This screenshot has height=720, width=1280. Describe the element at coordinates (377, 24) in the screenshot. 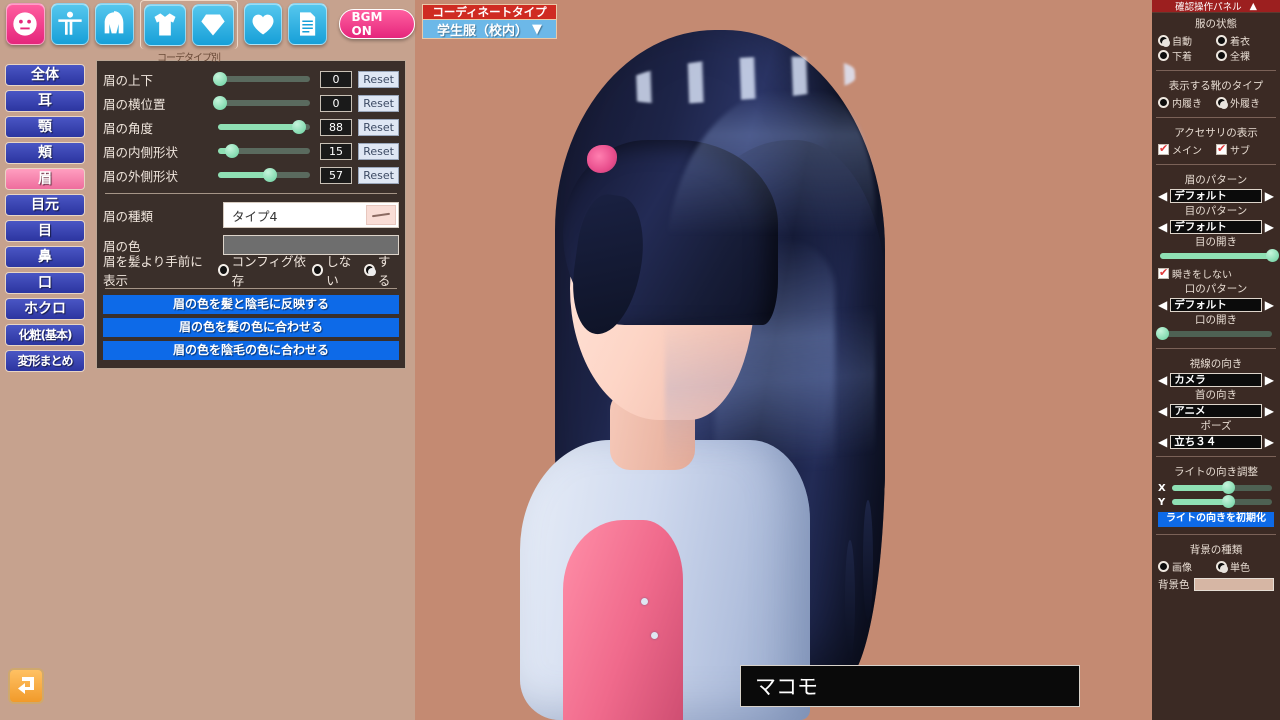

I see `bgm-toggle-button: BGM ON` at that location.